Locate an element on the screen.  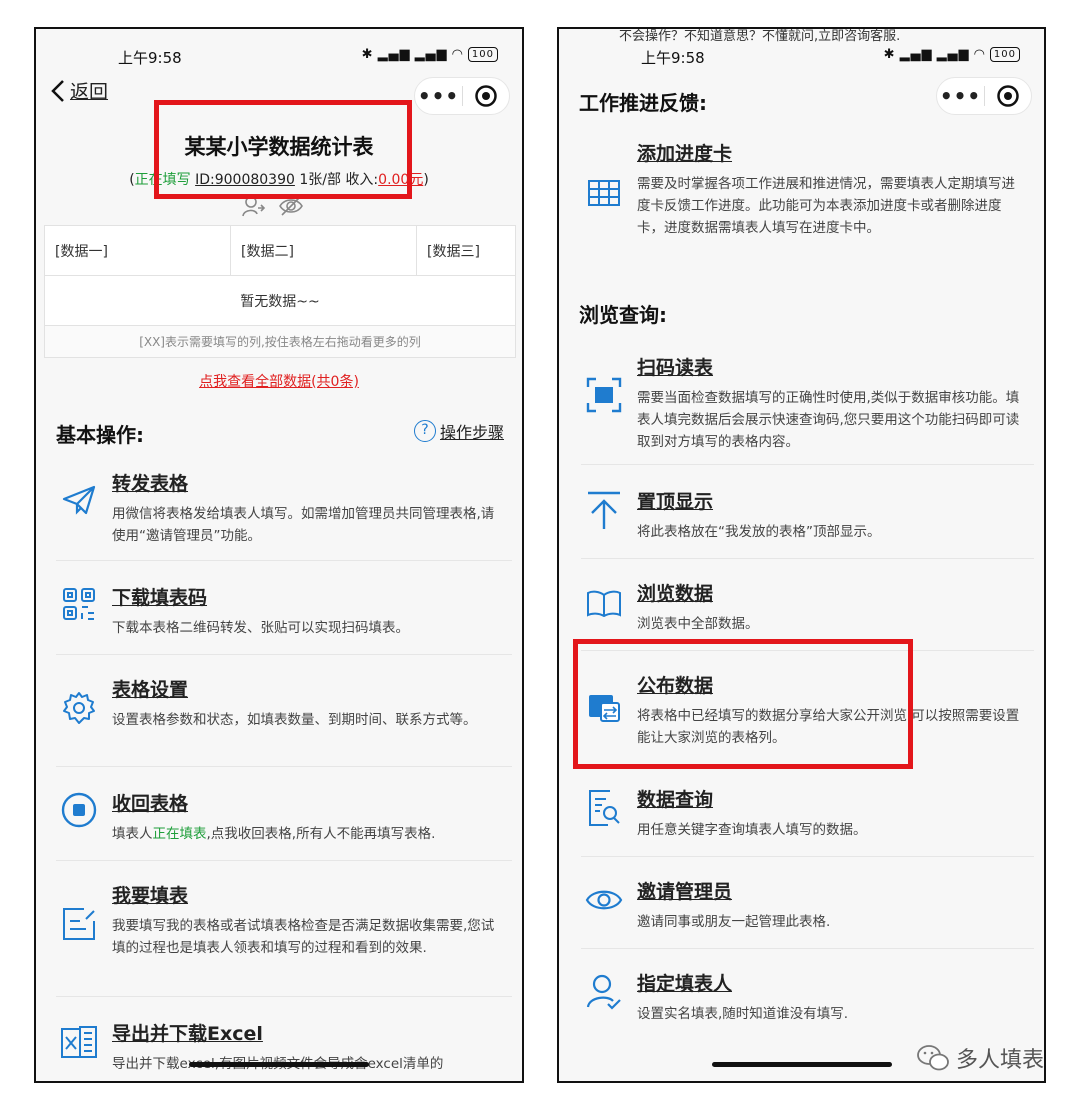
qr-code-icon is located at coordinates (79, 604).